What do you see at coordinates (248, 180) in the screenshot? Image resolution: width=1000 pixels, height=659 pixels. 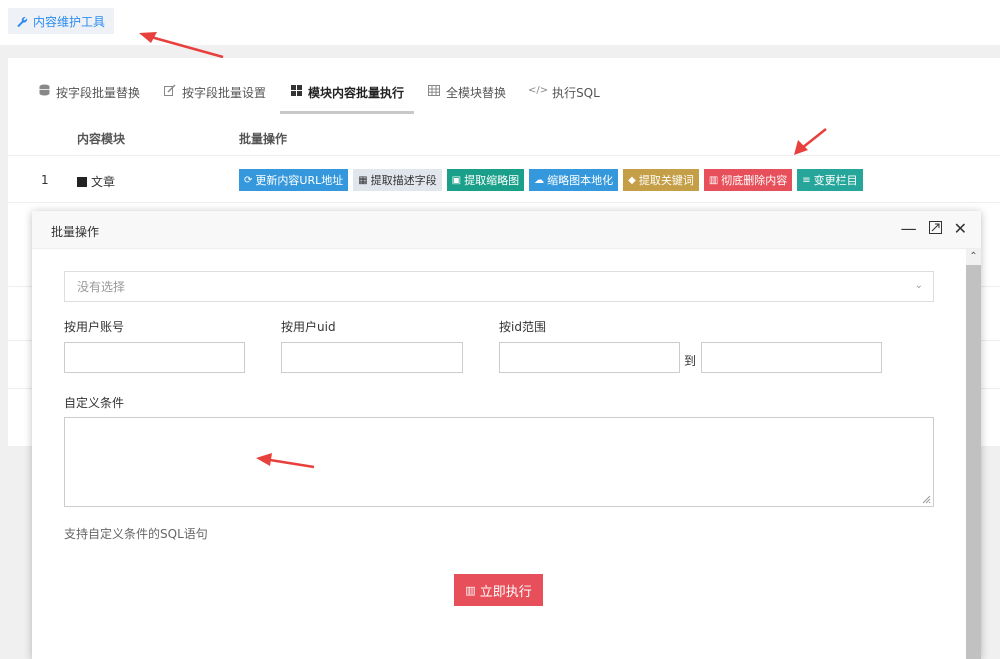 I see `refresh-icon: ⟳` at bounding box center [248, 180].